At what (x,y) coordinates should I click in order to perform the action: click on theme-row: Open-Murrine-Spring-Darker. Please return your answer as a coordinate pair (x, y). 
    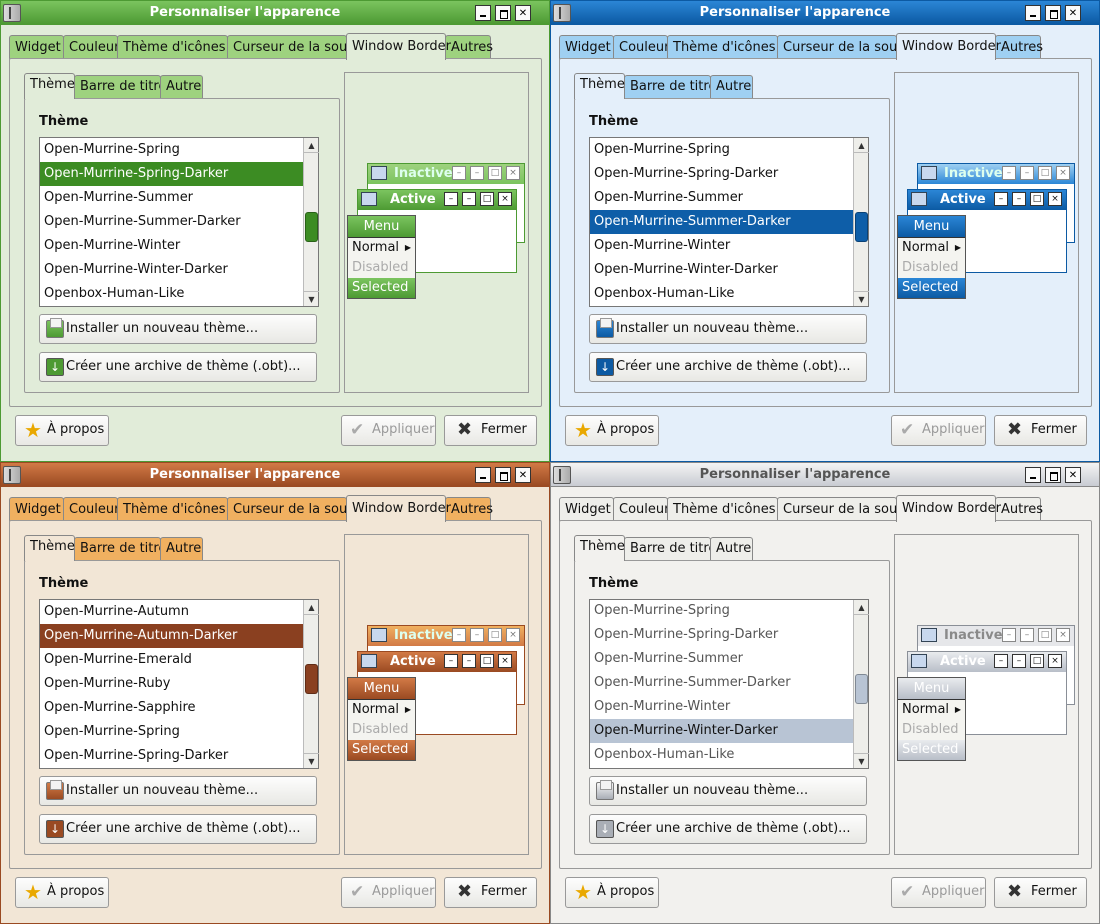
    Looking at the image, I should click on (171, 174).